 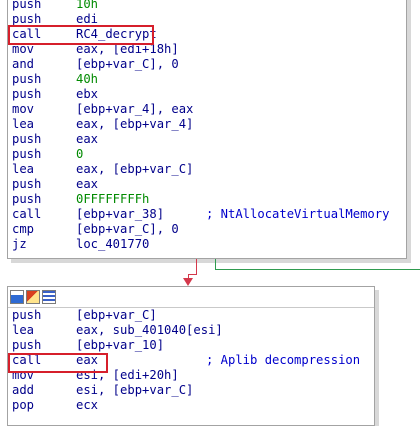 What do you see at coordinates (116, 315) in the screenshot?
I see `asm-operand: [ebp+var_C]` at bounding box center [116, 315].